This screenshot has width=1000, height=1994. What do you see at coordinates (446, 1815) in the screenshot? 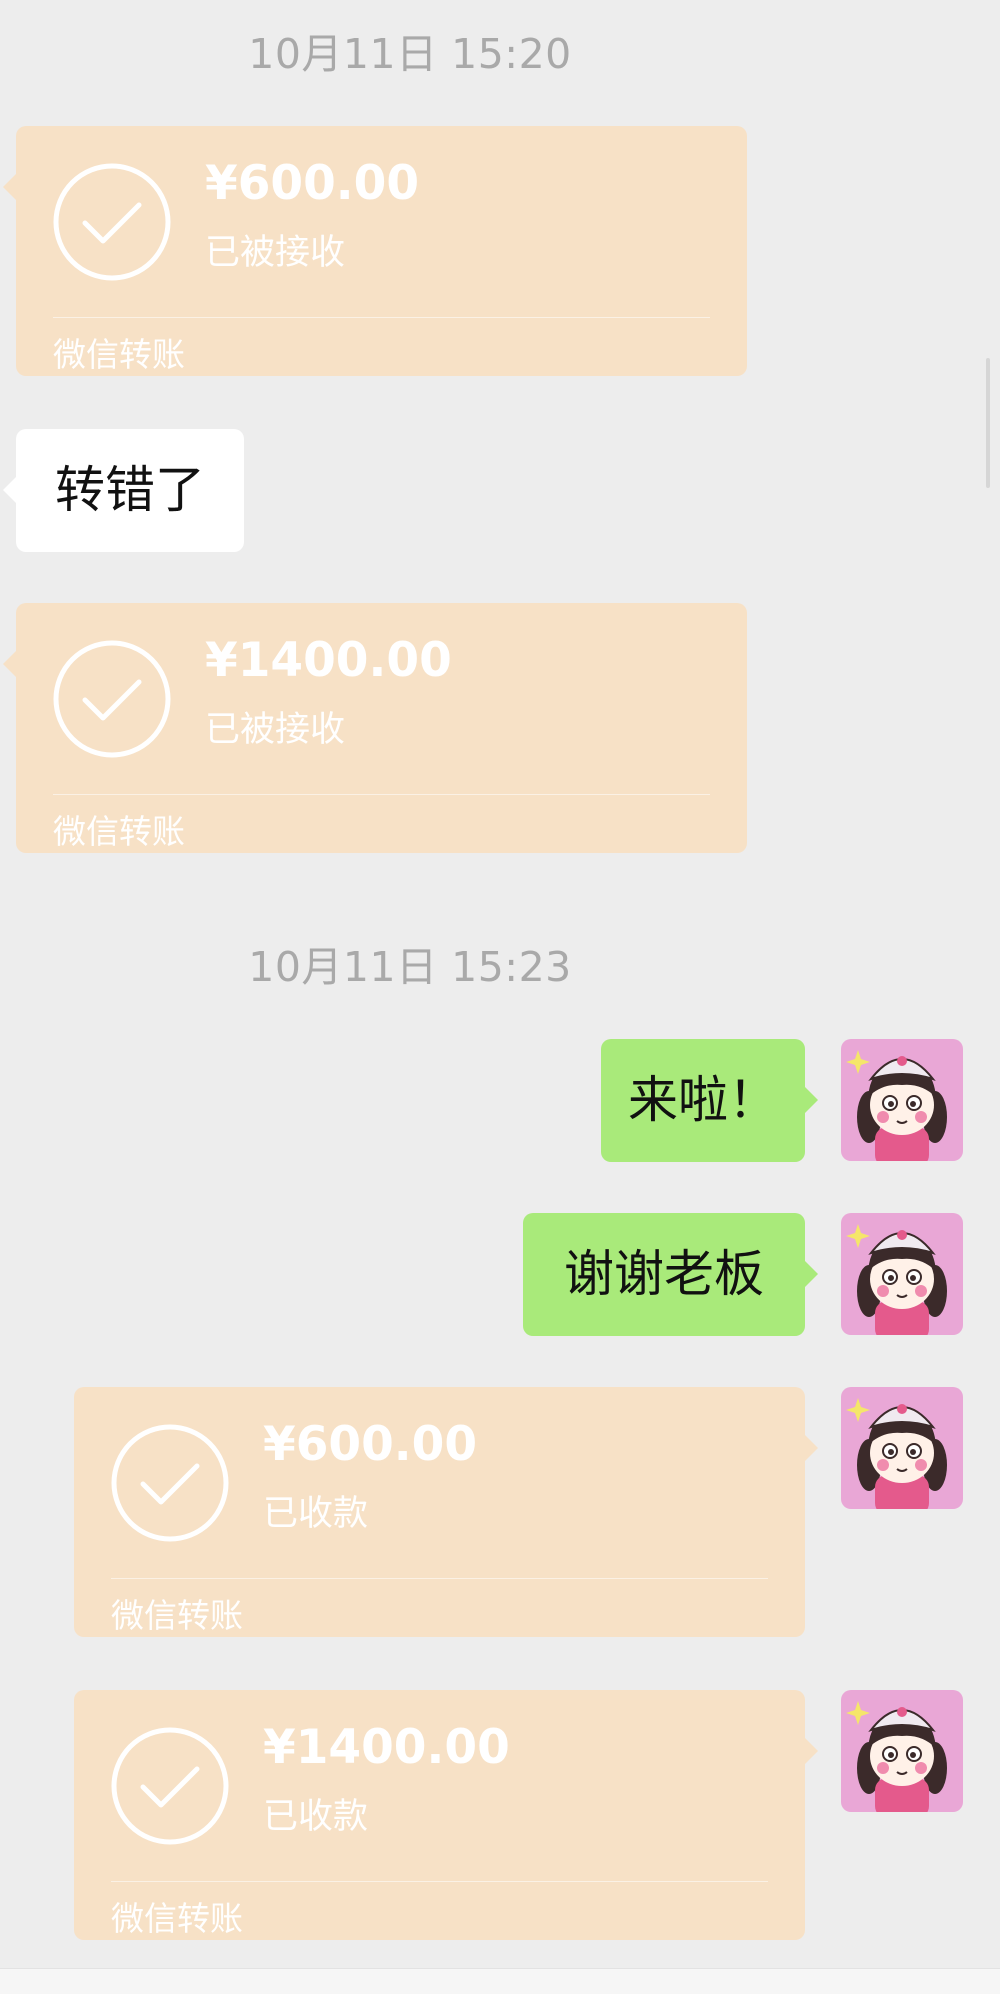
I see `transfer-card: ¥1400.00 已收款 微信转账` at bounding box center [446, 1815].